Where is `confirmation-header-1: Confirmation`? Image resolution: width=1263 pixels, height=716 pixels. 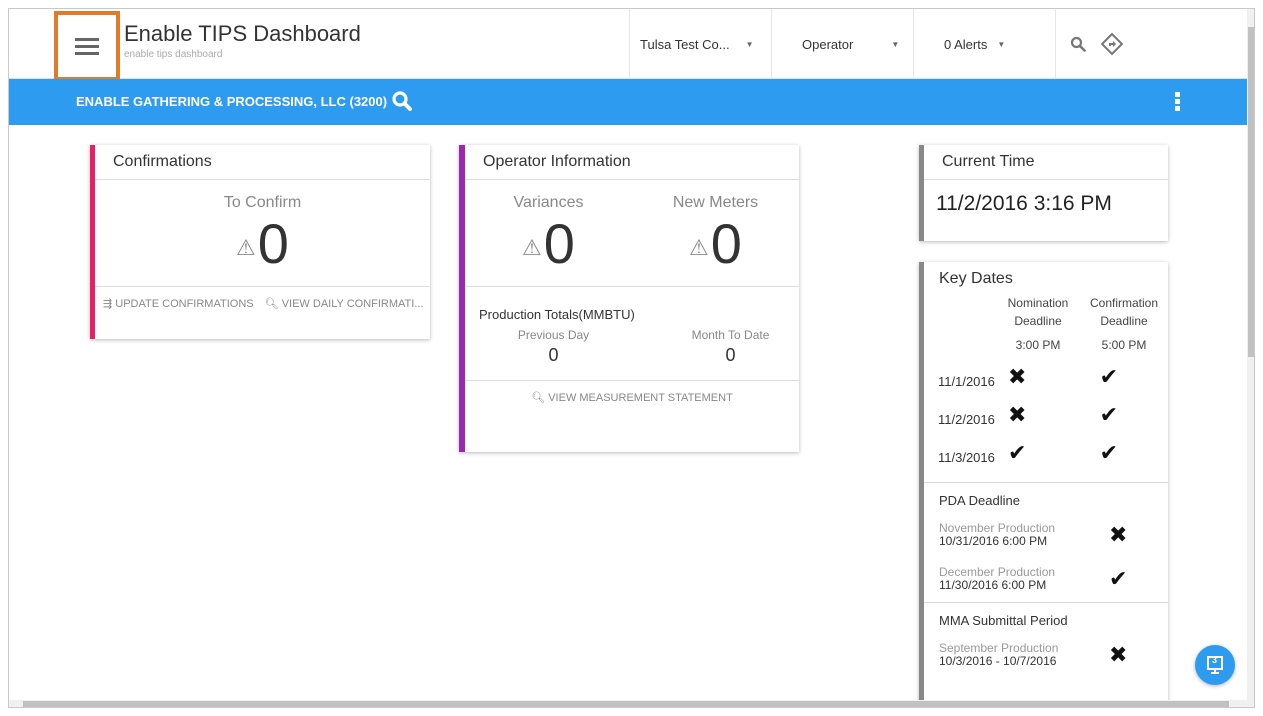
confirmation-header-1: Confirmation is located at coordinates (1124, 303).